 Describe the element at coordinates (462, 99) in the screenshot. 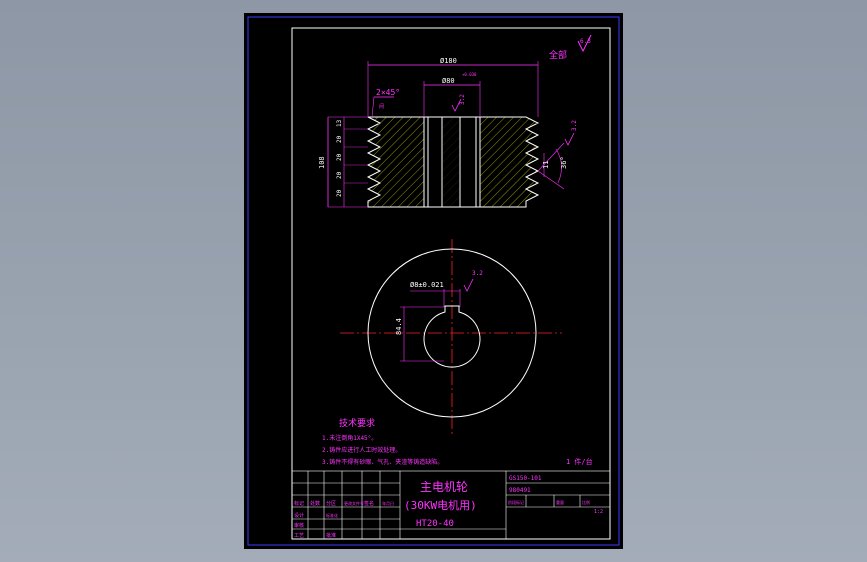

I see `roughness-keyway-value: 3.2` at that location.